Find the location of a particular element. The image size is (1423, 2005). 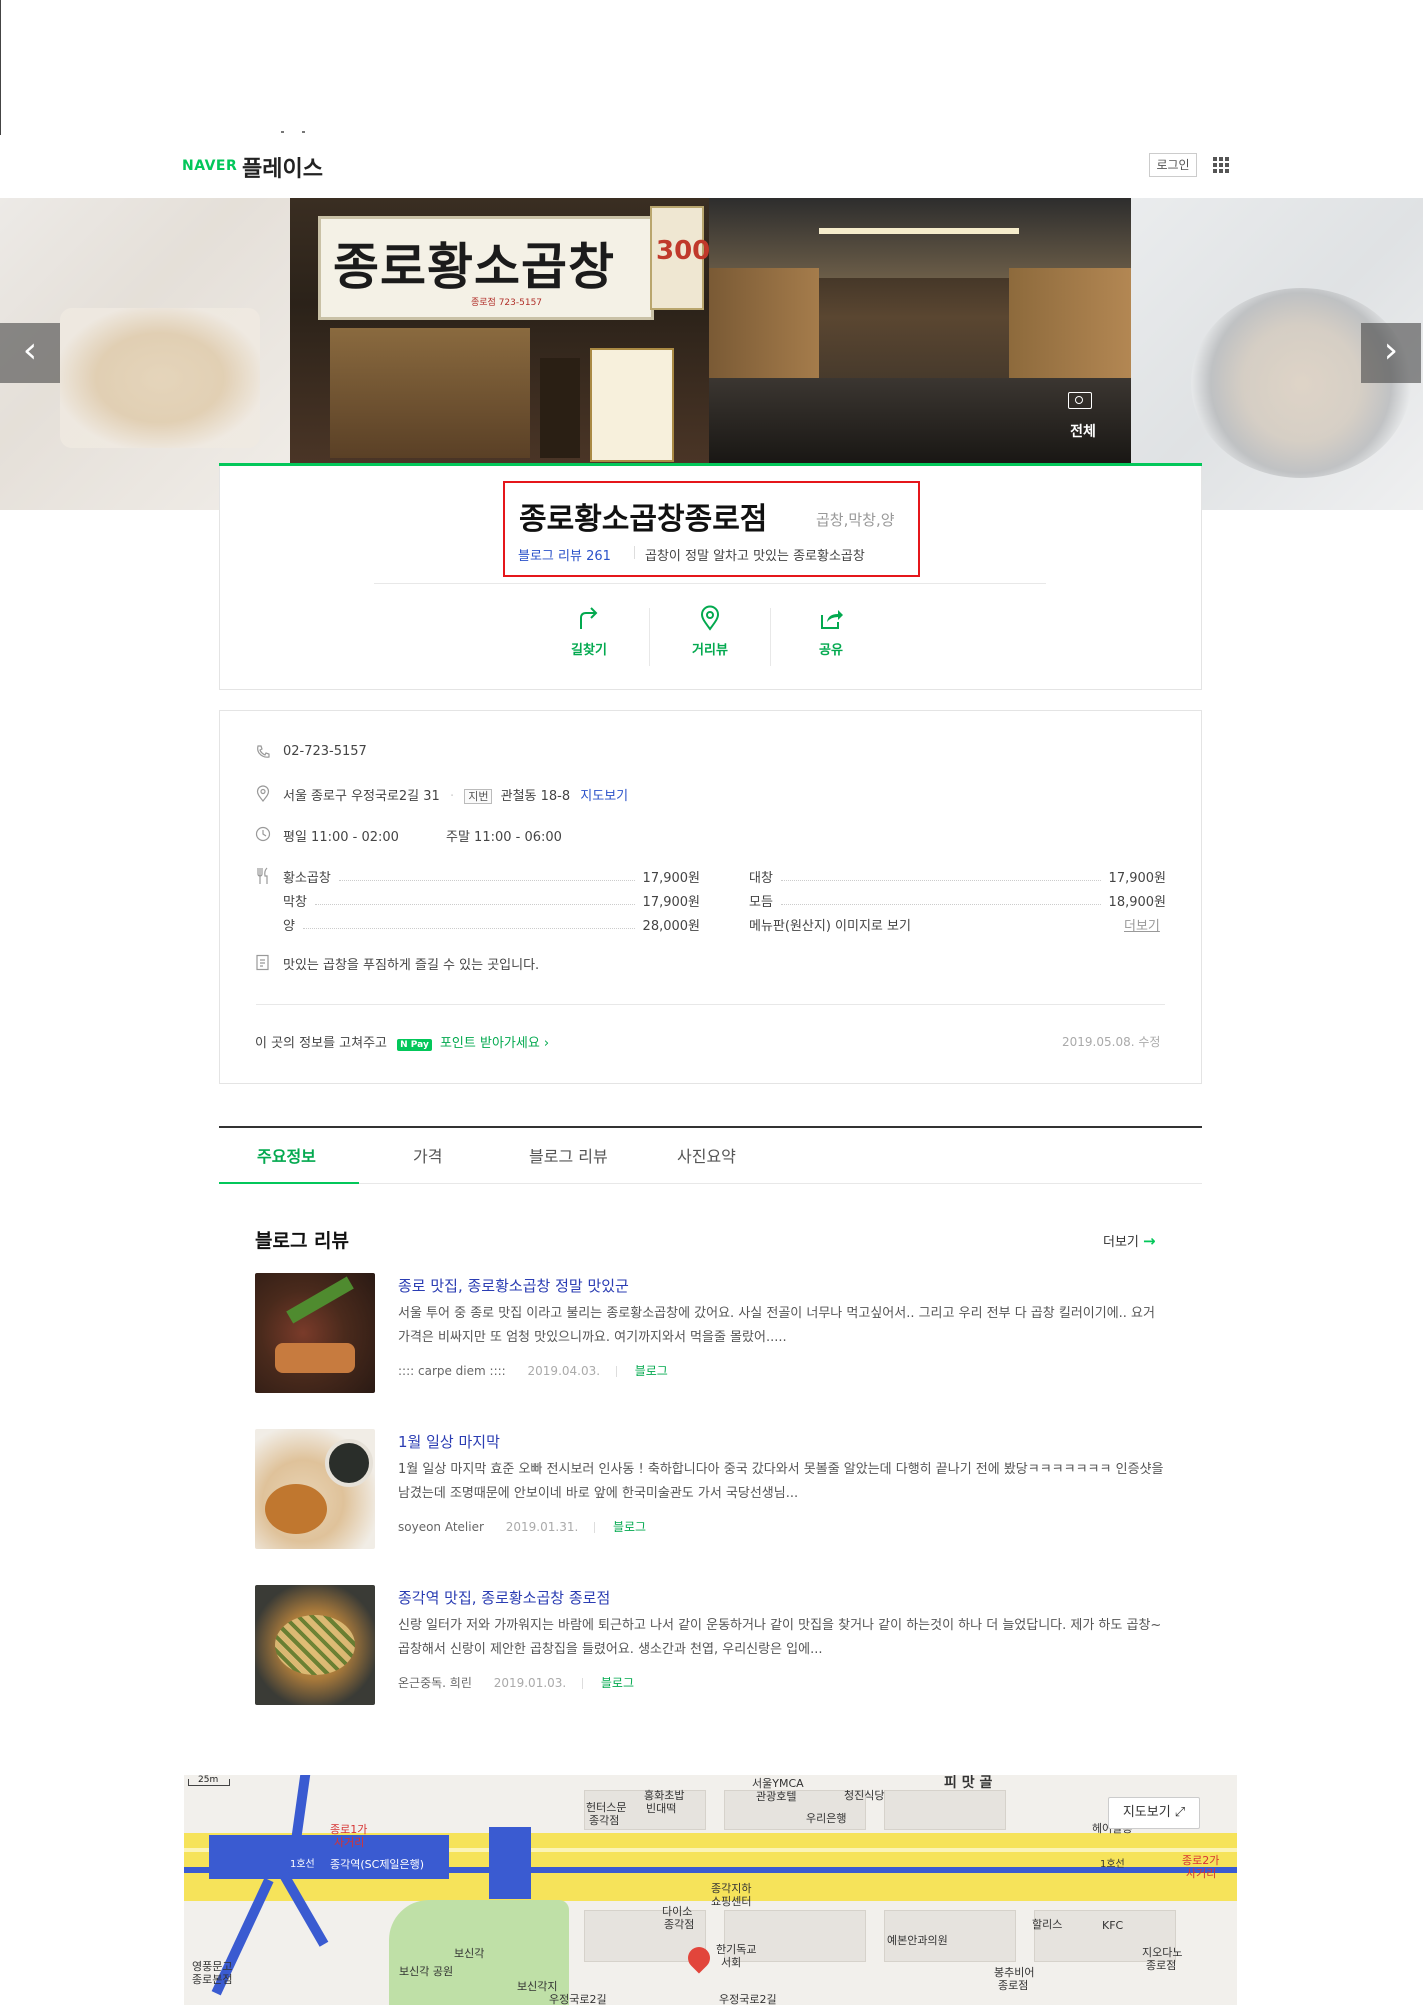

map-label: 종로2가 is located at coordinates (1201, 1860).